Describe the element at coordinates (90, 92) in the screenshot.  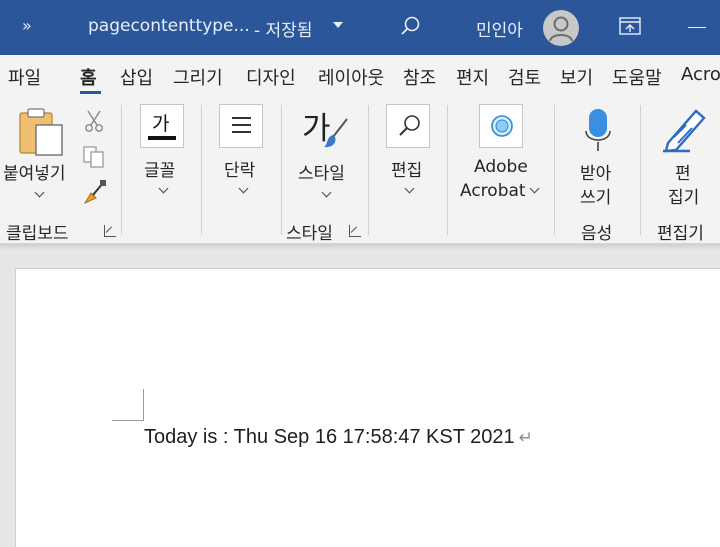
I see `active-tab-indicator` at that location.